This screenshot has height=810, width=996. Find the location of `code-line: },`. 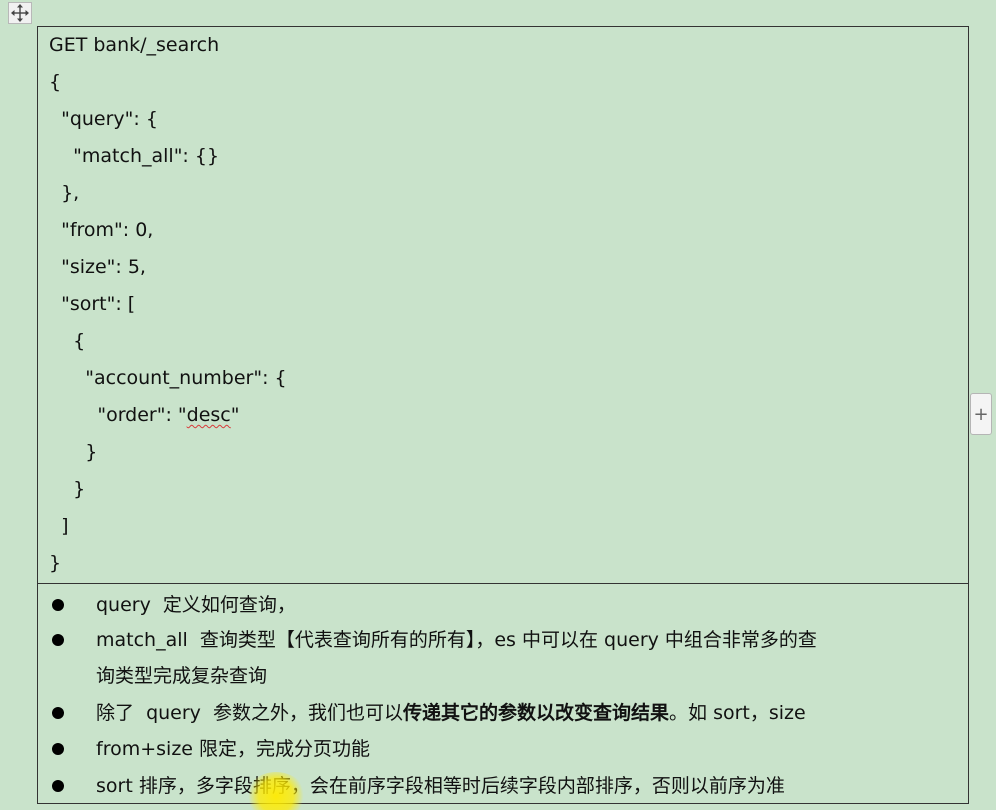

code-line: }, is located at coordinates (64, 193).